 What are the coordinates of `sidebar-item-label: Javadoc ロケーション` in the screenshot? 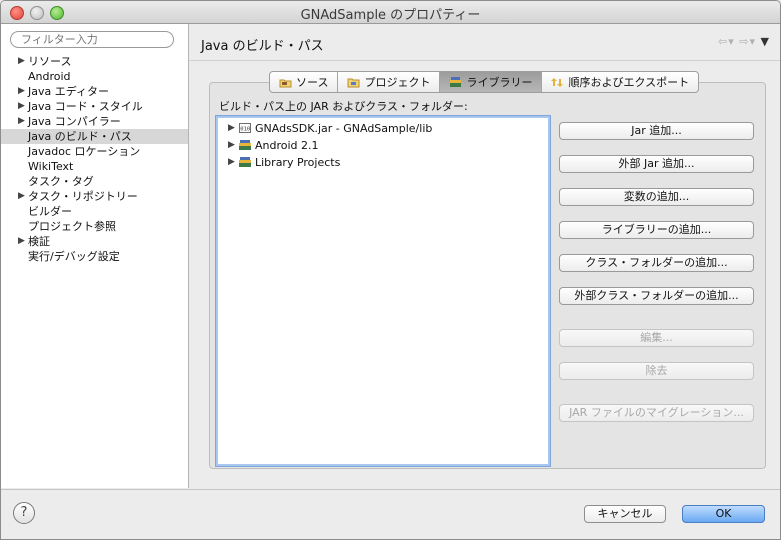 It's located at (84, 151).